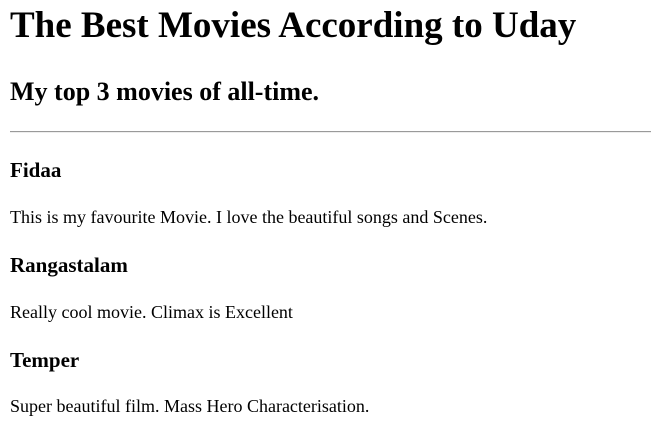 The image size is (652, 437). Describe the element at coordinates (293, 25) in the screenshot. I see `page-title: The Best Movies According to Uday` at that location.